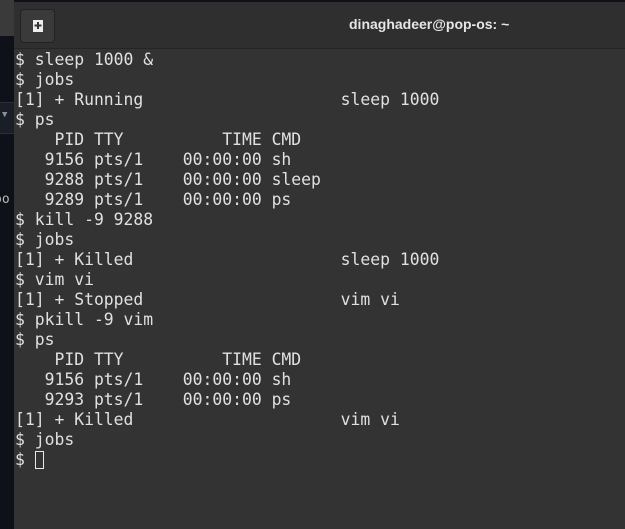 Image resolution: width=625 pixels, height=529 pixels. I want to click on window-title: dinaghadeer@pop-os: ~, so click(429, 24).